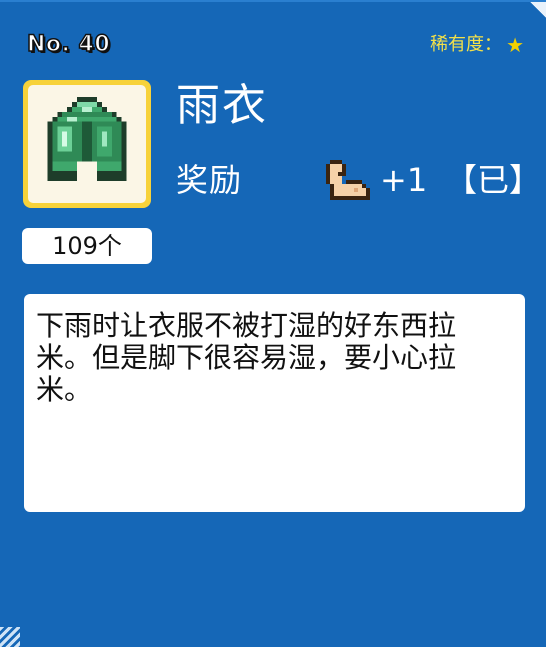 The image size is (546, 647). What do you see at coordinates (87, 246) in the screenshot?
I see `item-count-badge: 109个` at bounding box center [87, 246].